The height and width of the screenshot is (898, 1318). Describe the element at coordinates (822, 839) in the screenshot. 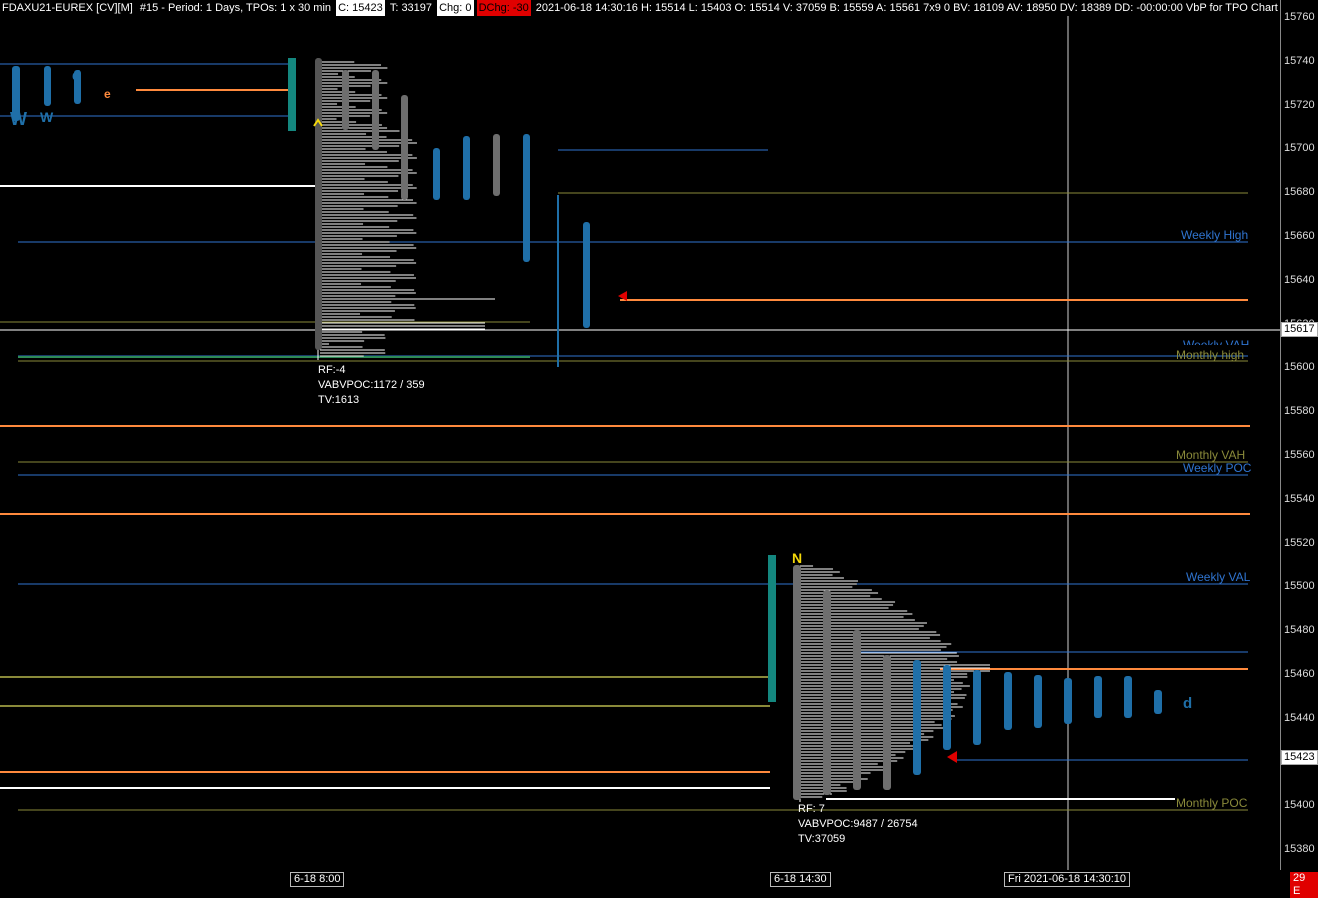

I see `profile-2-tv: TV:37059` at that location.